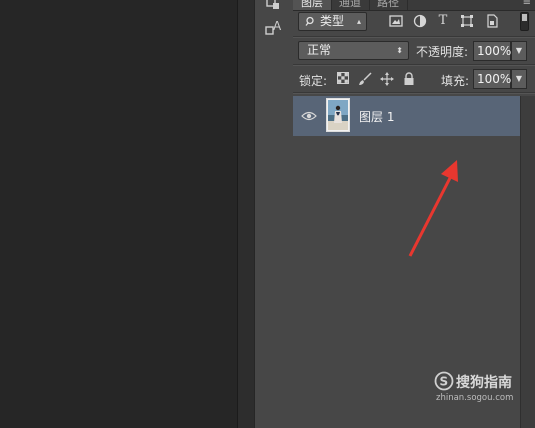  Describe the element at coordinates (350, 5) in the screenshot. I see `tab-channels: 通道` at that location.